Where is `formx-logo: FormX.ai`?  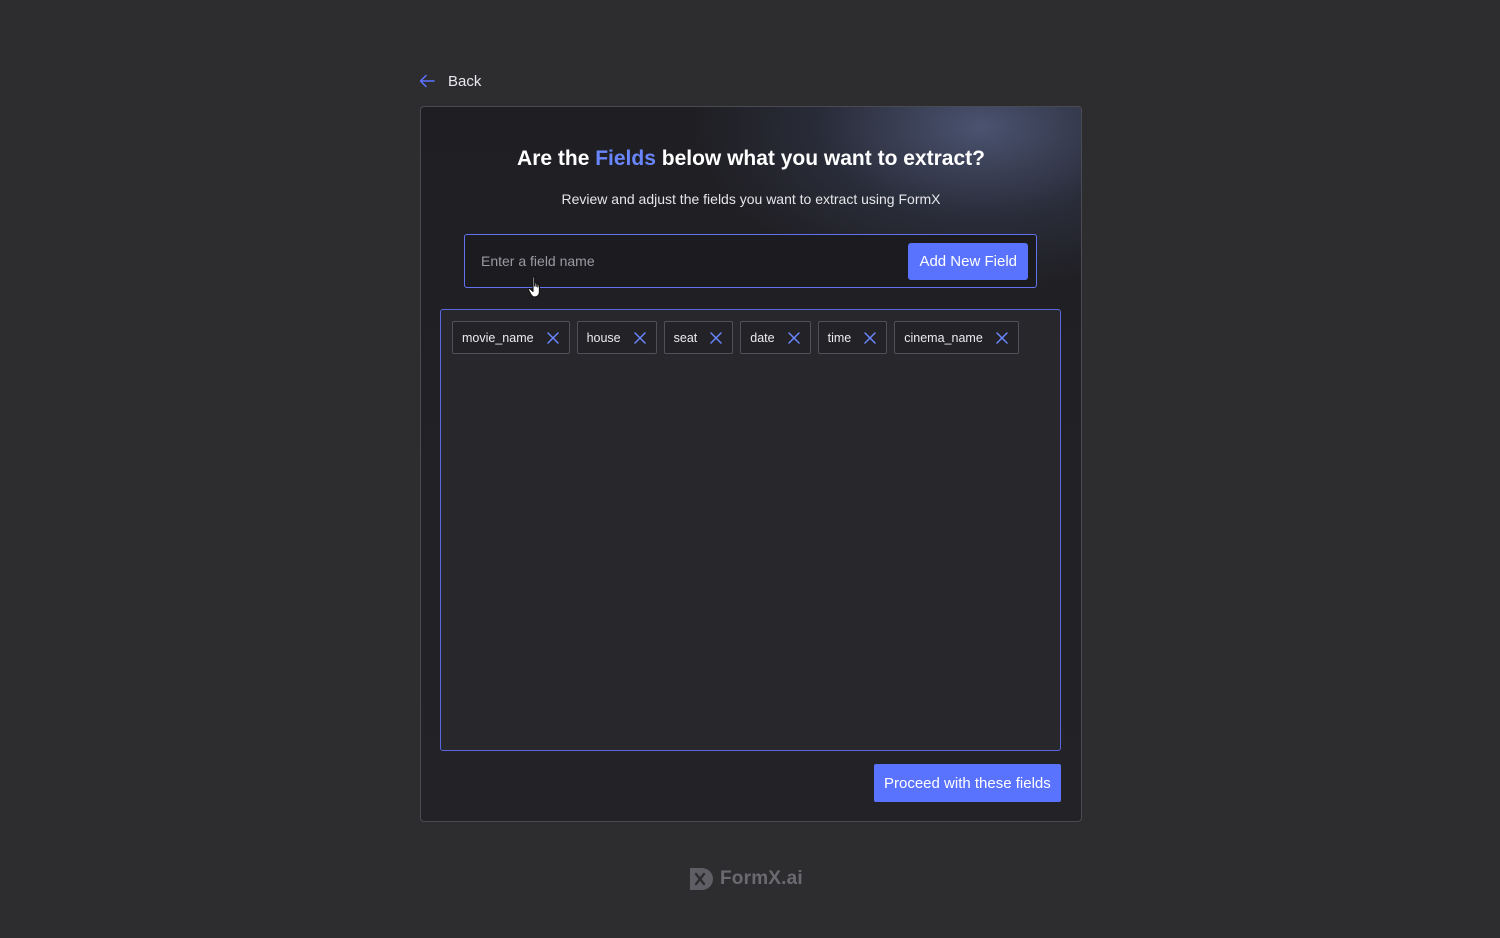 formx-logo: FormX.ai is located at coordinates (745, 879).